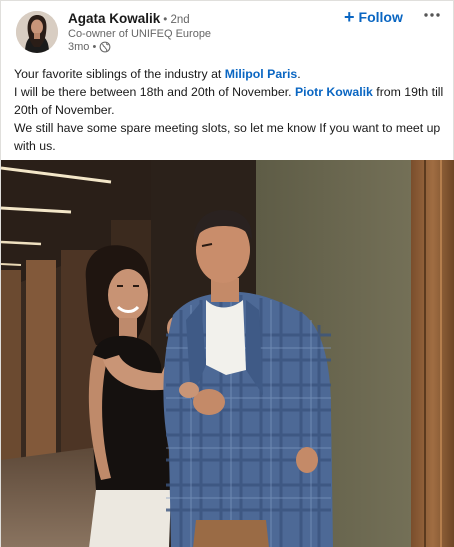 Image resolution: width=454 pixels, height=547 pixels. What do you see at coordinates (139, 47) in the screenshot?
I see `post-meta: 3mo •` at bounding box center [139, 47].